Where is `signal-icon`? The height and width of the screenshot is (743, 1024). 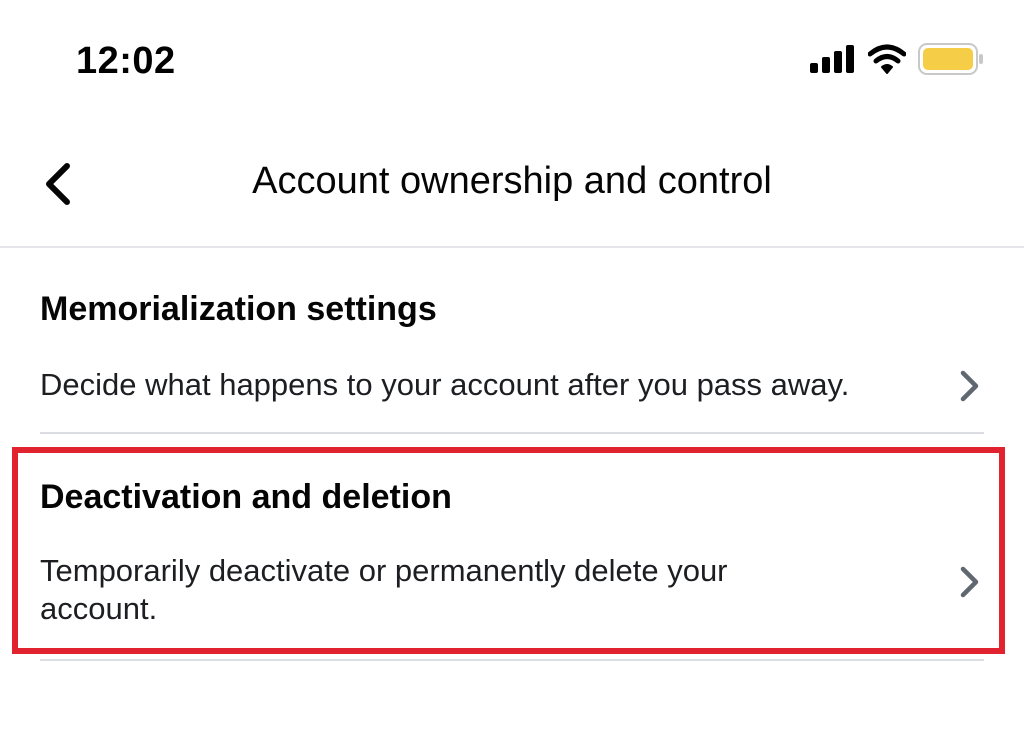
signal-icon is located at coordinates (833, 61).